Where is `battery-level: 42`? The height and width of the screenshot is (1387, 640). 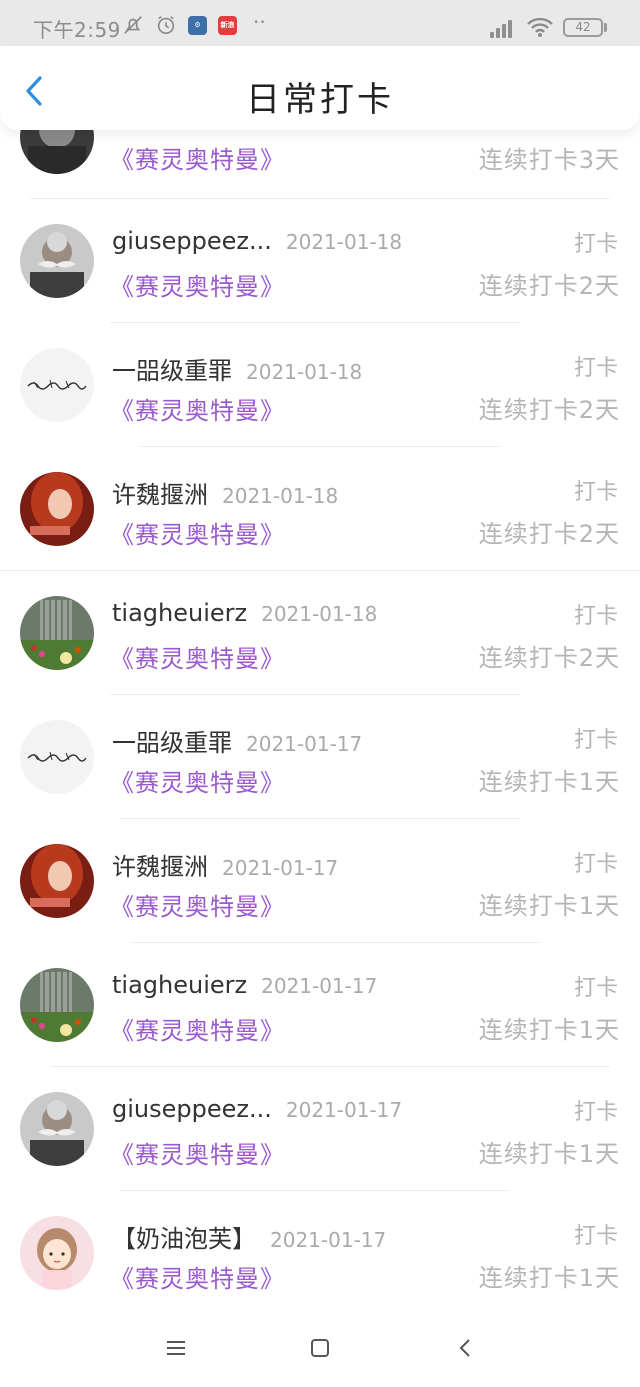 battery-level: 42 is located at coordinates (583, 27).